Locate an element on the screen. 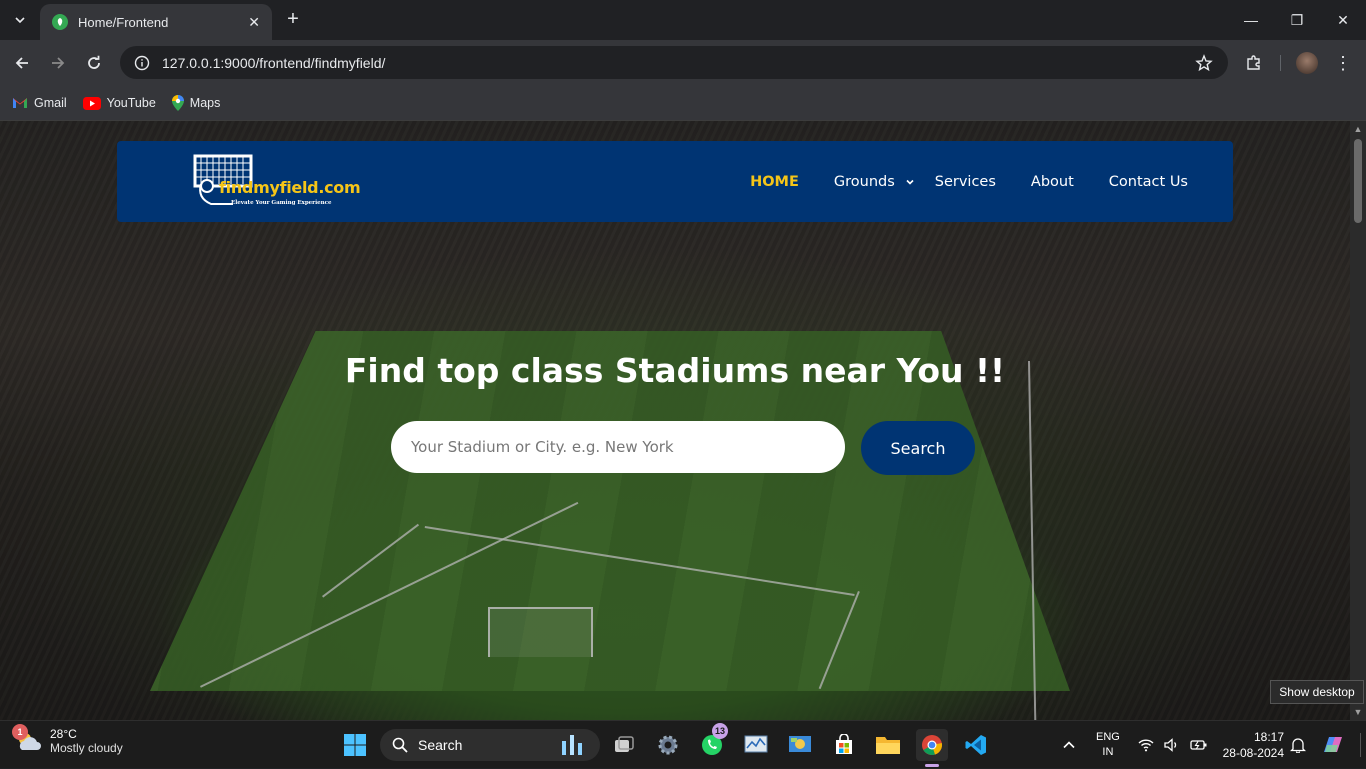 The height and width of the screenshot is (769, 1366). copilot-icon is located at coordinates (1333, 744).